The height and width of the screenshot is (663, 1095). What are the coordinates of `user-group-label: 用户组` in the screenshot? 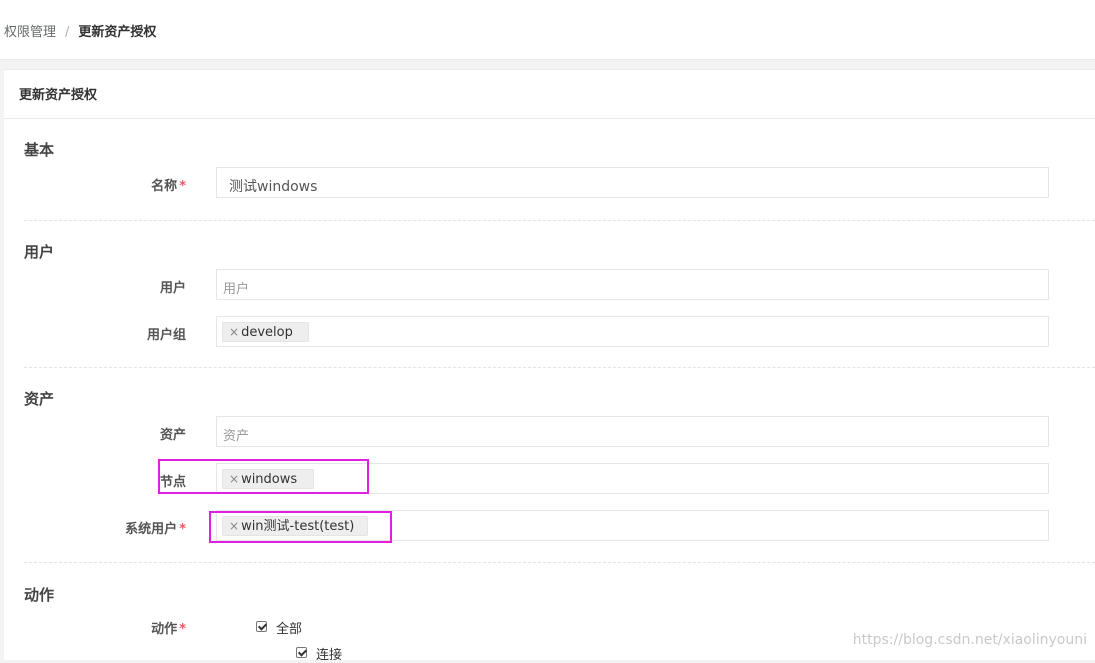 It's located at (166, 335).